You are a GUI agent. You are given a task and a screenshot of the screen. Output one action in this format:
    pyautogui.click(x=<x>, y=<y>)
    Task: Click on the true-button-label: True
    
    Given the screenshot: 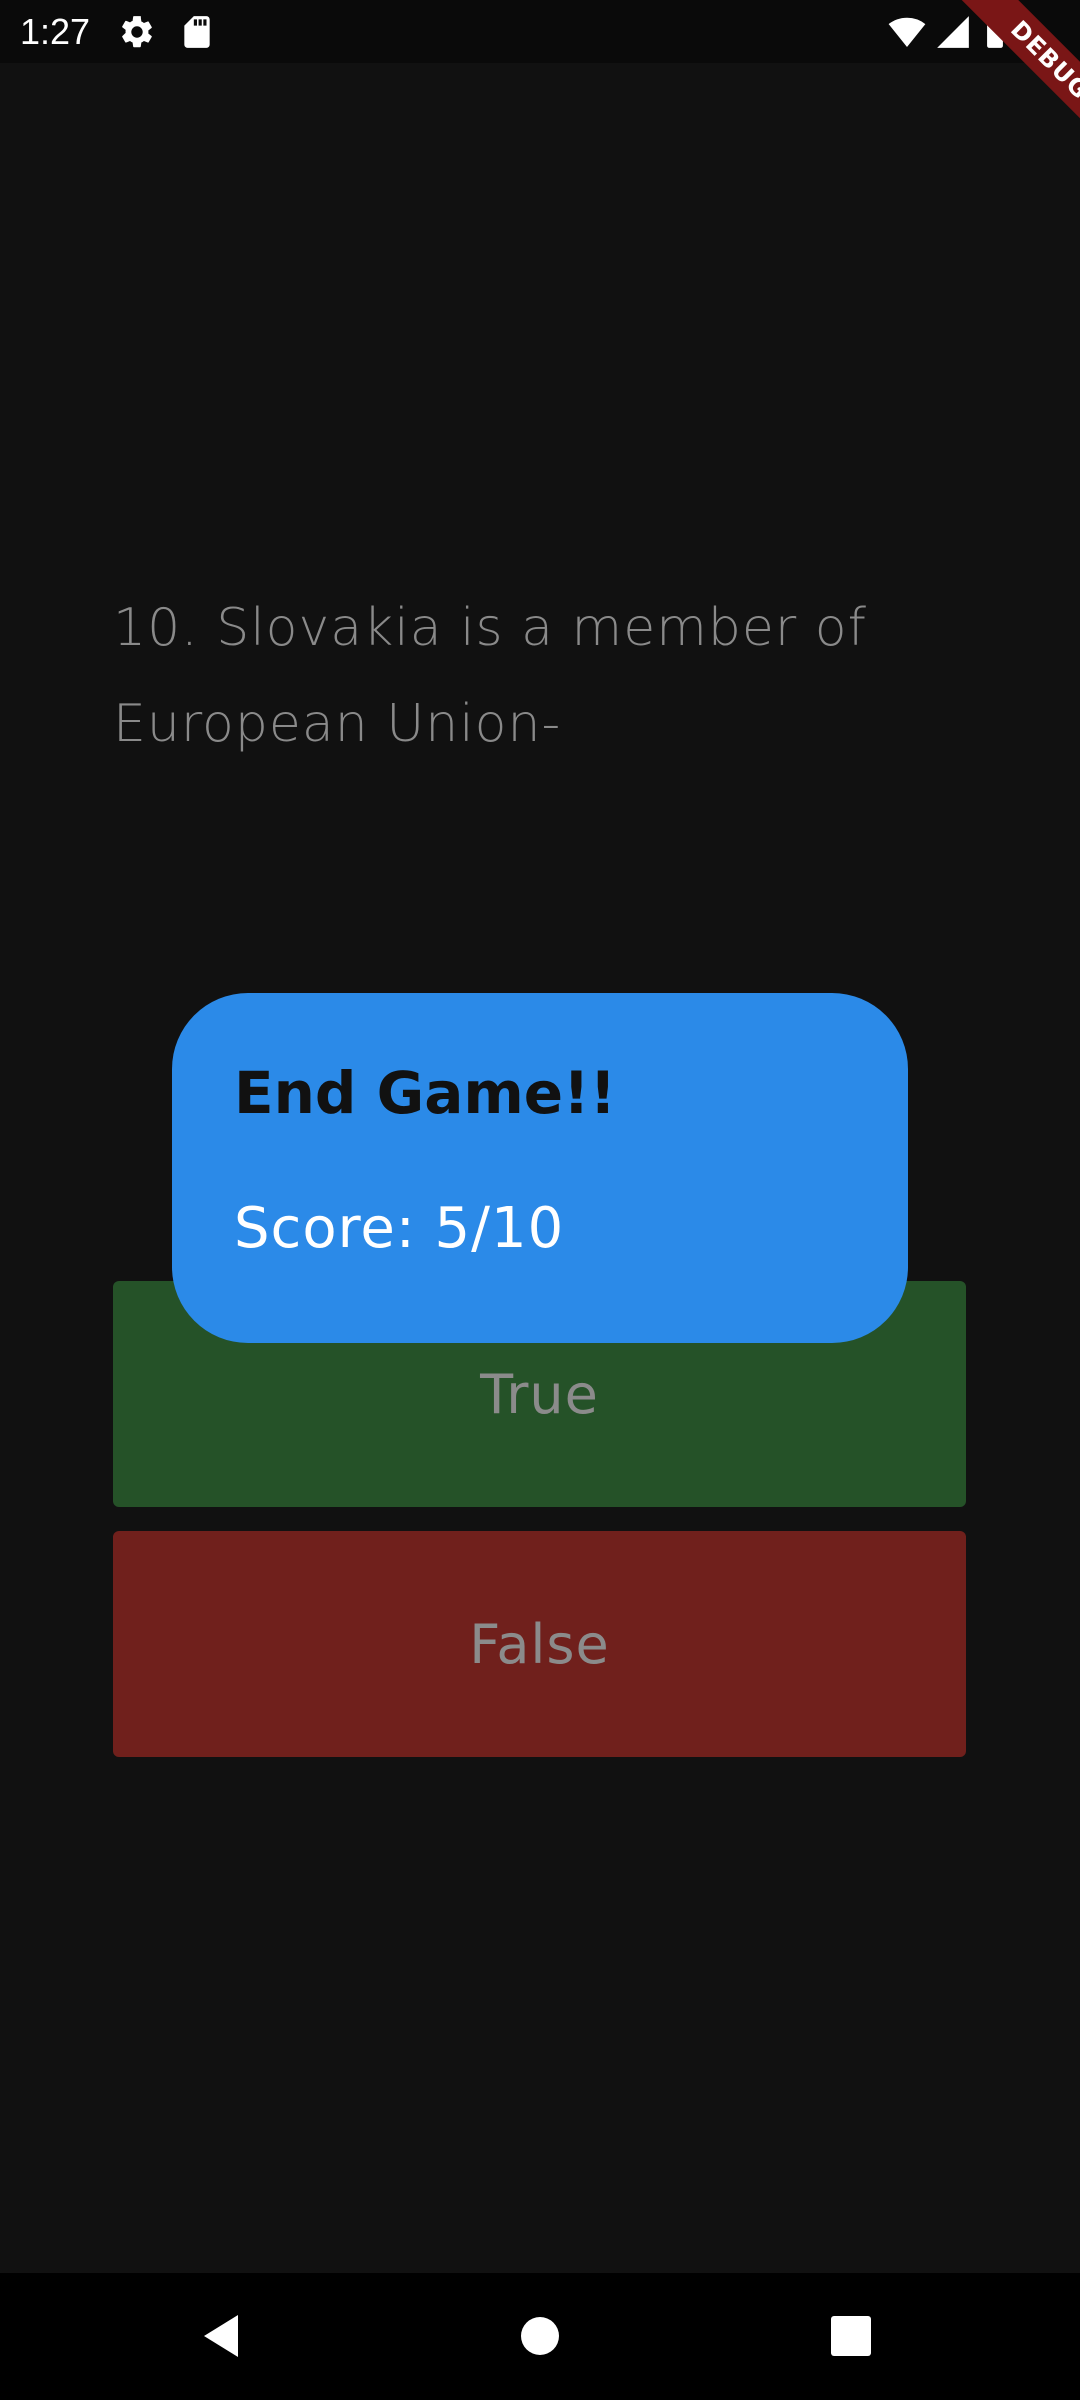 What is the action you would take?
    pyautogui.click(x=539, y=1394)
    